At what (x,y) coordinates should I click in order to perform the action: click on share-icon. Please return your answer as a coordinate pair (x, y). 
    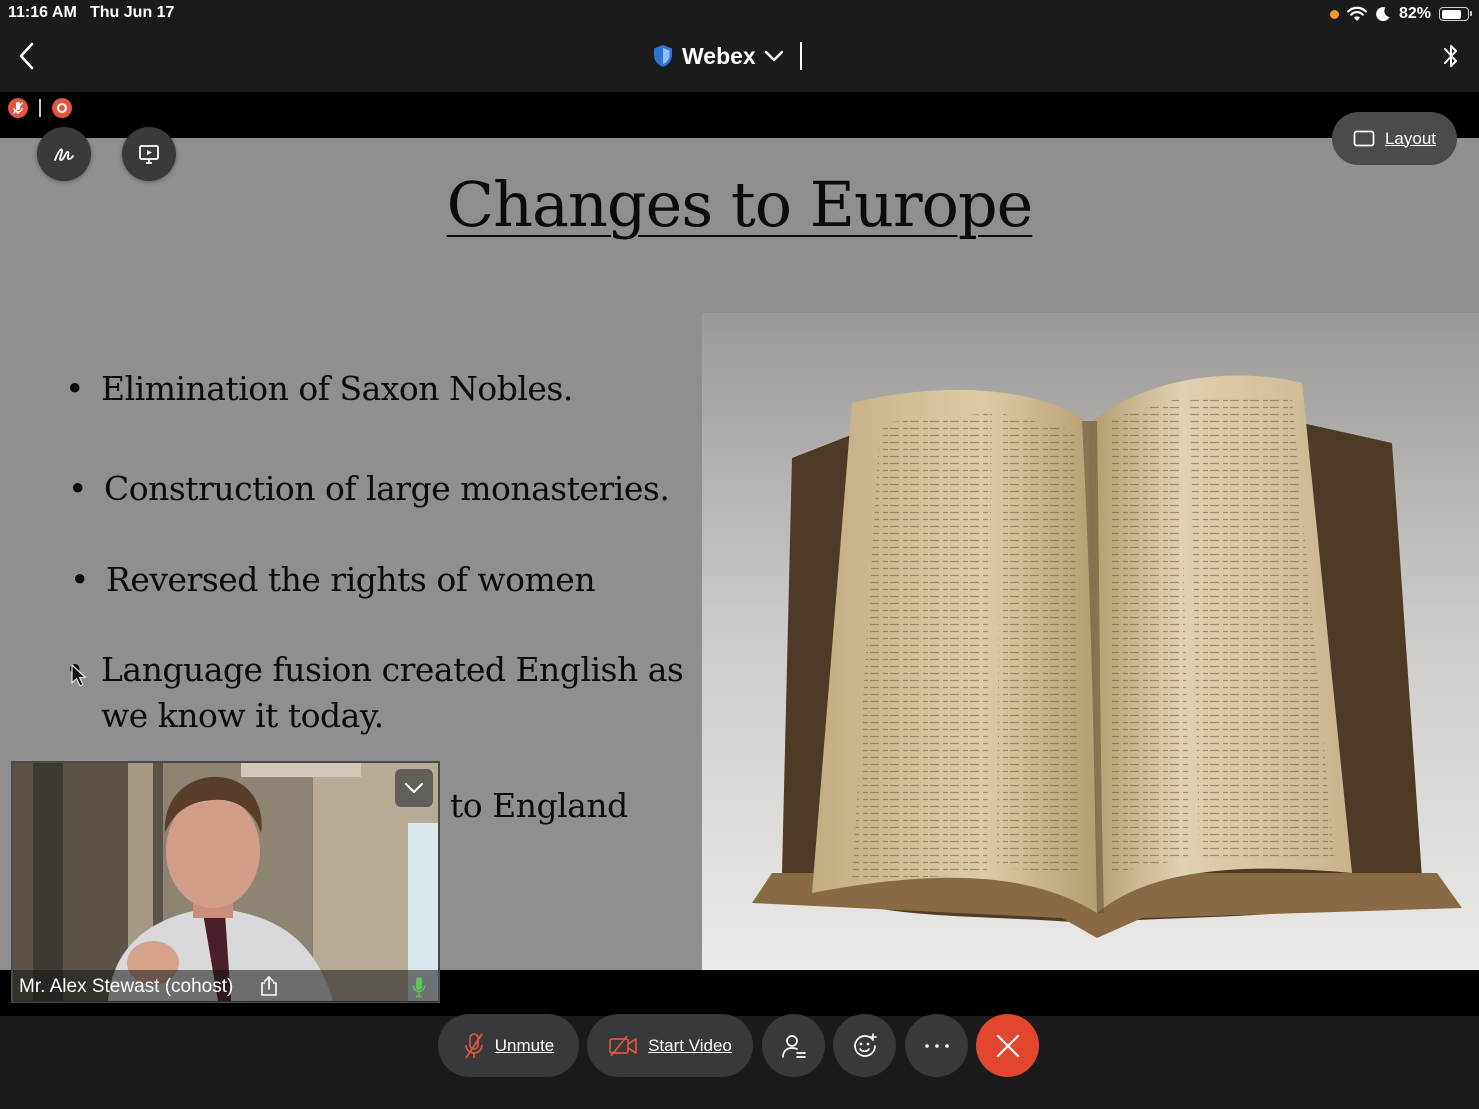
    Looking at the image, I should click on (269, 985).